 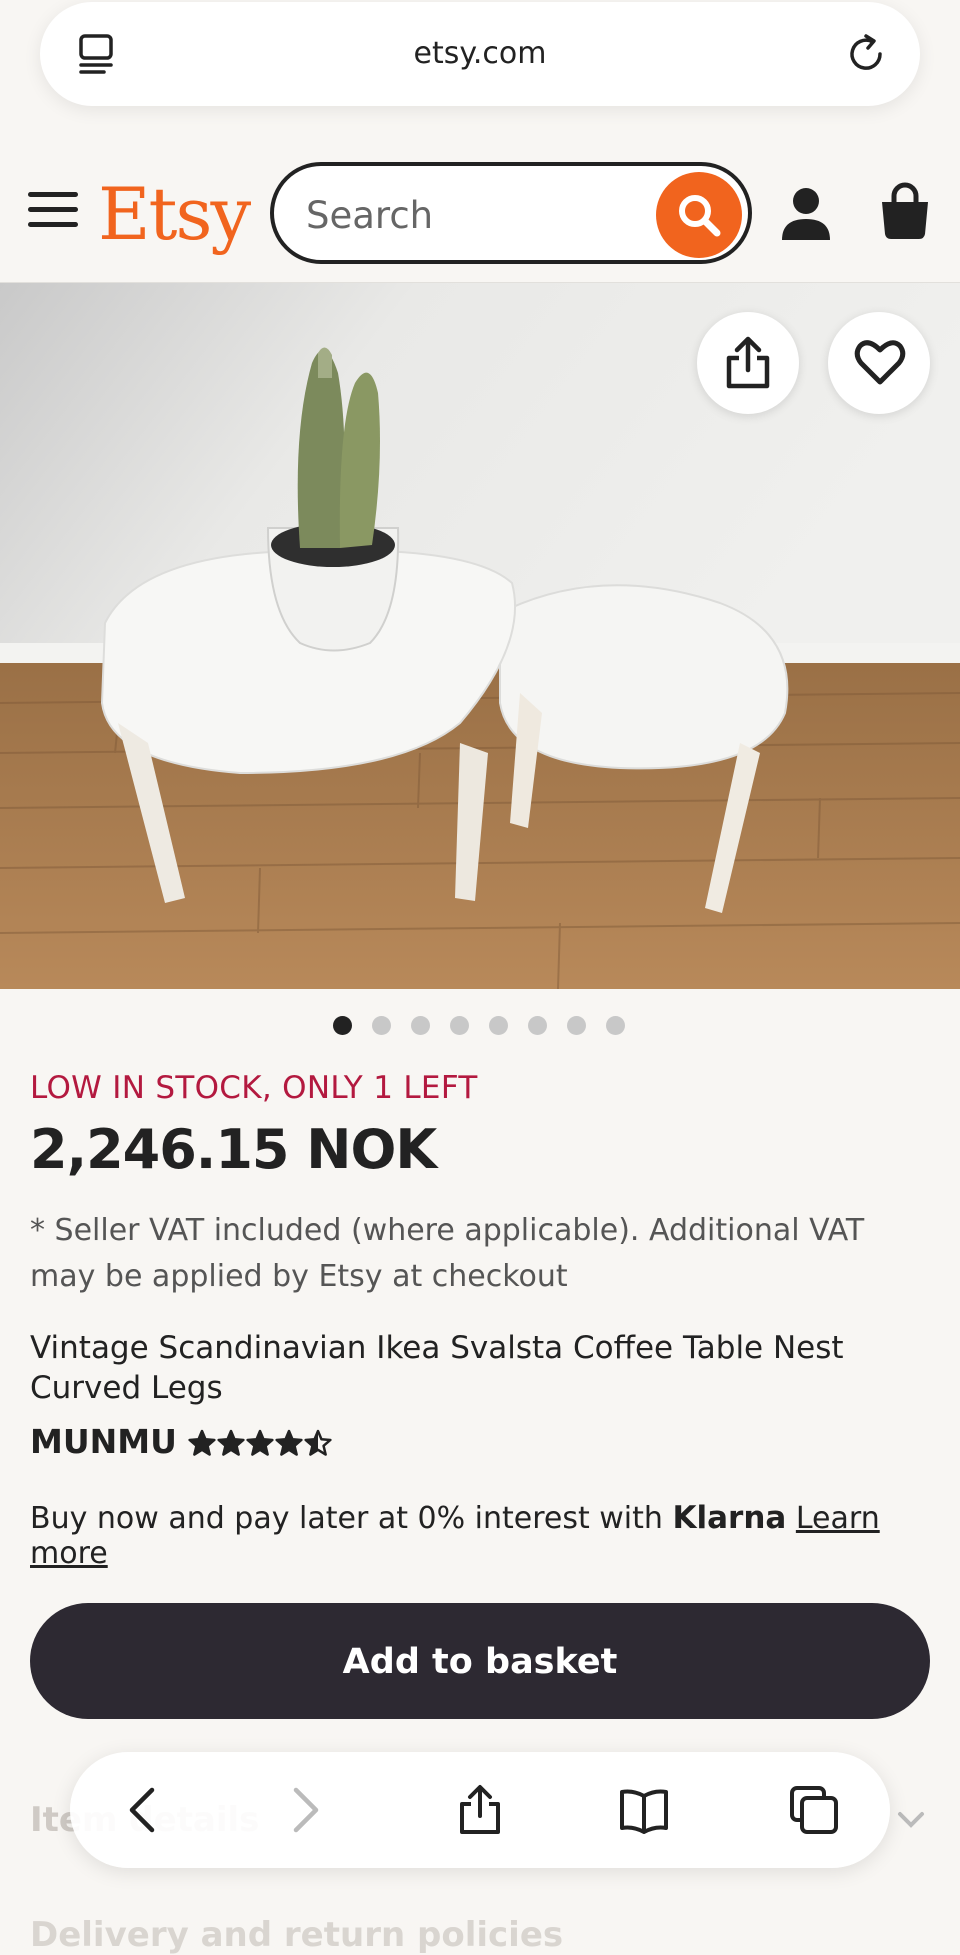 I want to click on site-header: Etsy, so click(x=480, y=216).